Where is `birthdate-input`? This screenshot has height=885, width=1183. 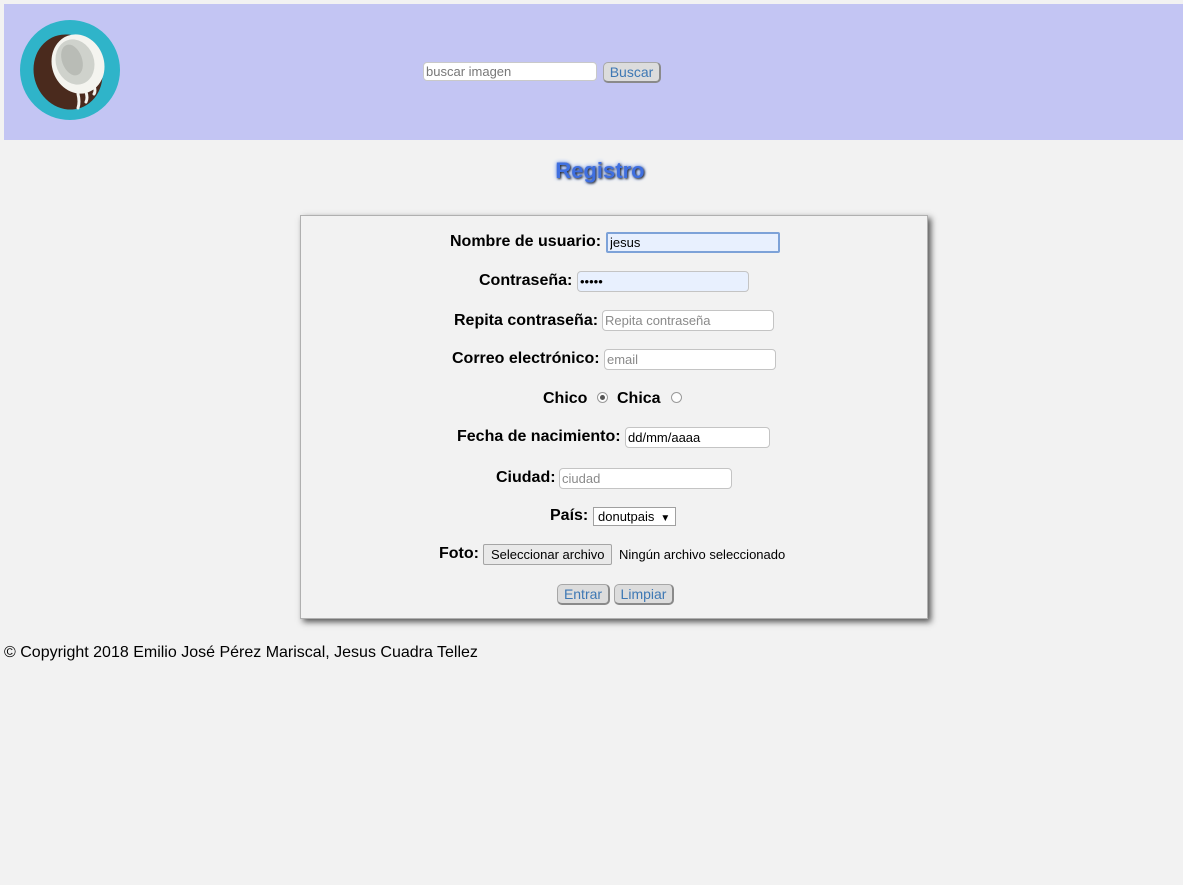 birthdate-input is located at coordinates (697, 437).